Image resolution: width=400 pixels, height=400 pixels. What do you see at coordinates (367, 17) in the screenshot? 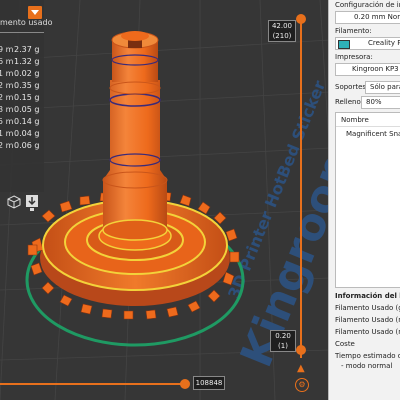
I see `print-settings-select: 0.20 mm Normal` at bounding box center [367, 17].